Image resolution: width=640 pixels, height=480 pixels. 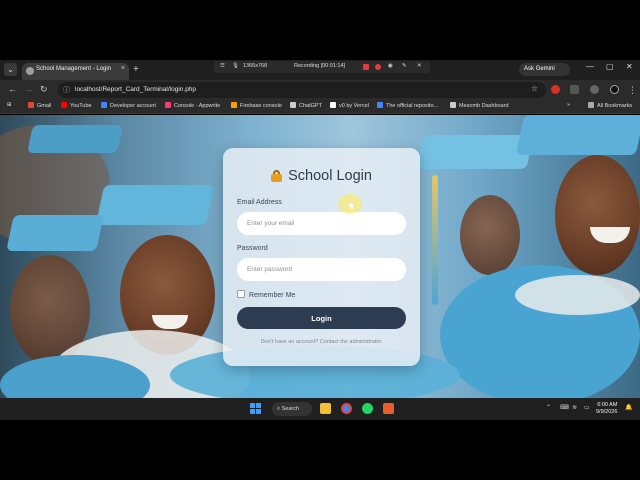 I want to click on windows-start-icon, so click(x=255, y=408).